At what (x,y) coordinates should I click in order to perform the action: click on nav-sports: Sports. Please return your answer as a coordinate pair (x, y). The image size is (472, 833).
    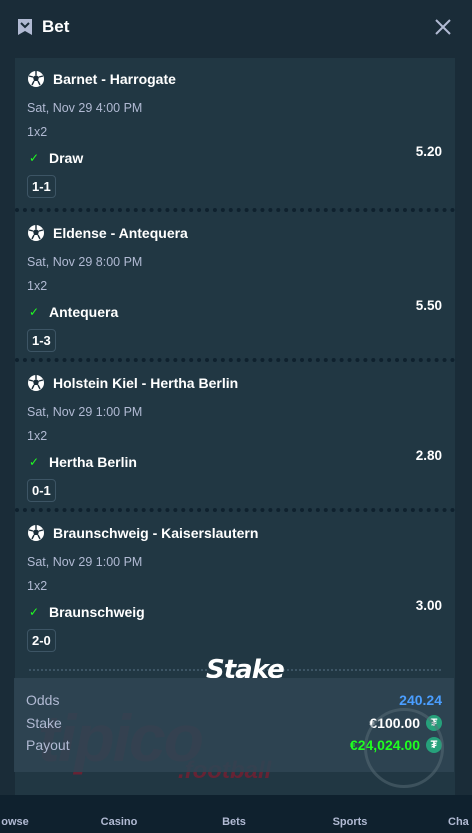
    Looking at the image, I should click on (350, 814).